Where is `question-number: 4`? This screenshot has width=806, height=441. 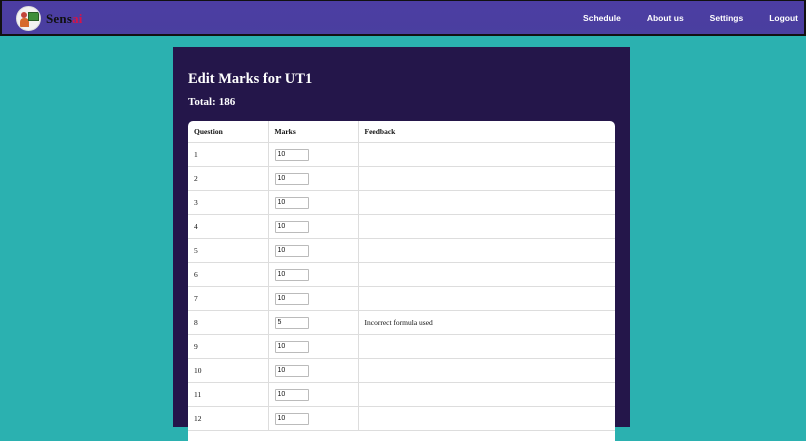 question-number: 4 is located at coordinates (228, 226).